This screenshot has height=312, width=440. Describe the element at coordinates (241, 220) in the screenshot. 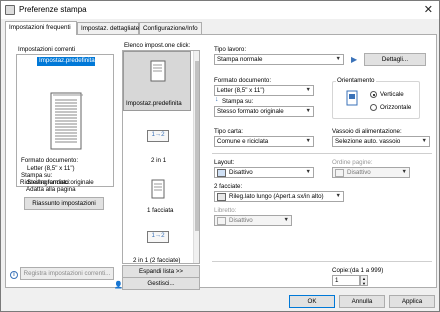

I see `booklet-value: Disattivo` at that location.